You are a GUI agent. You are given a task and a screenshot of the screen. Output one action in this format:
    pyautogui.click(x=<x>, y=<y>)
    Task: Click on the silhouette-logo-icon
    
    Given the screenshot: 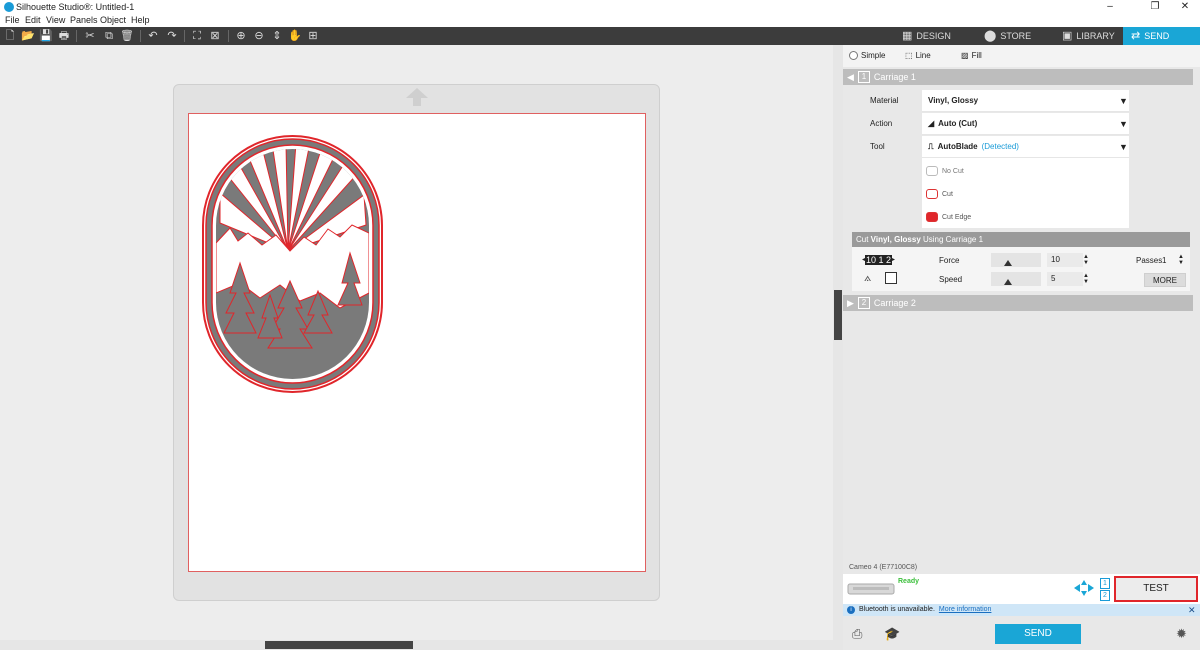 What is the action you would take?
    pyautogui.click(x=9, y=7)
    